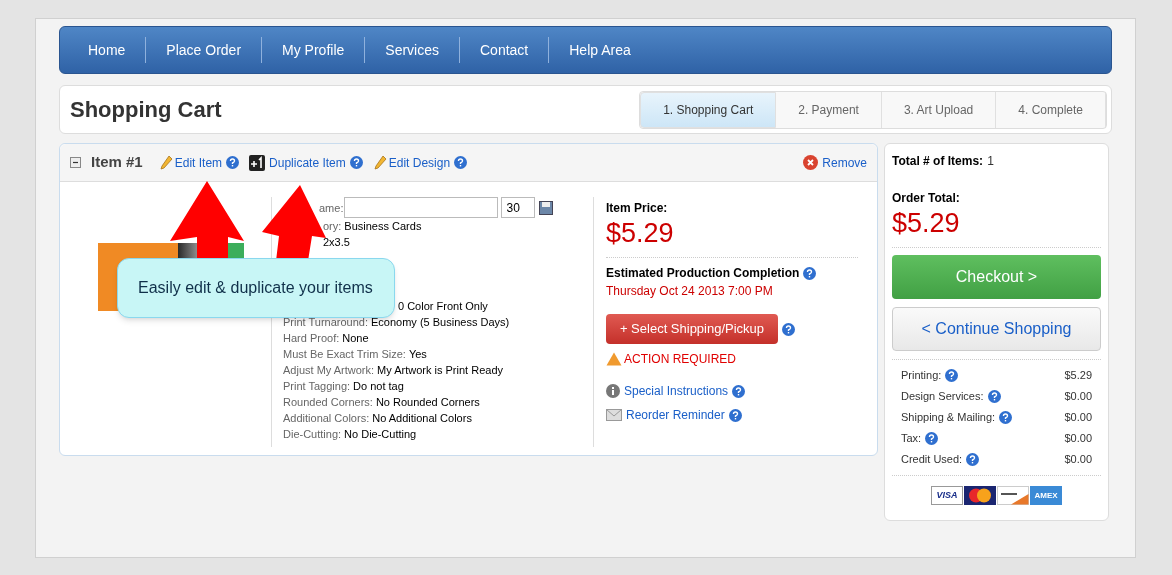  I want to click on detail-value: Do not tag, so click(378, 386).